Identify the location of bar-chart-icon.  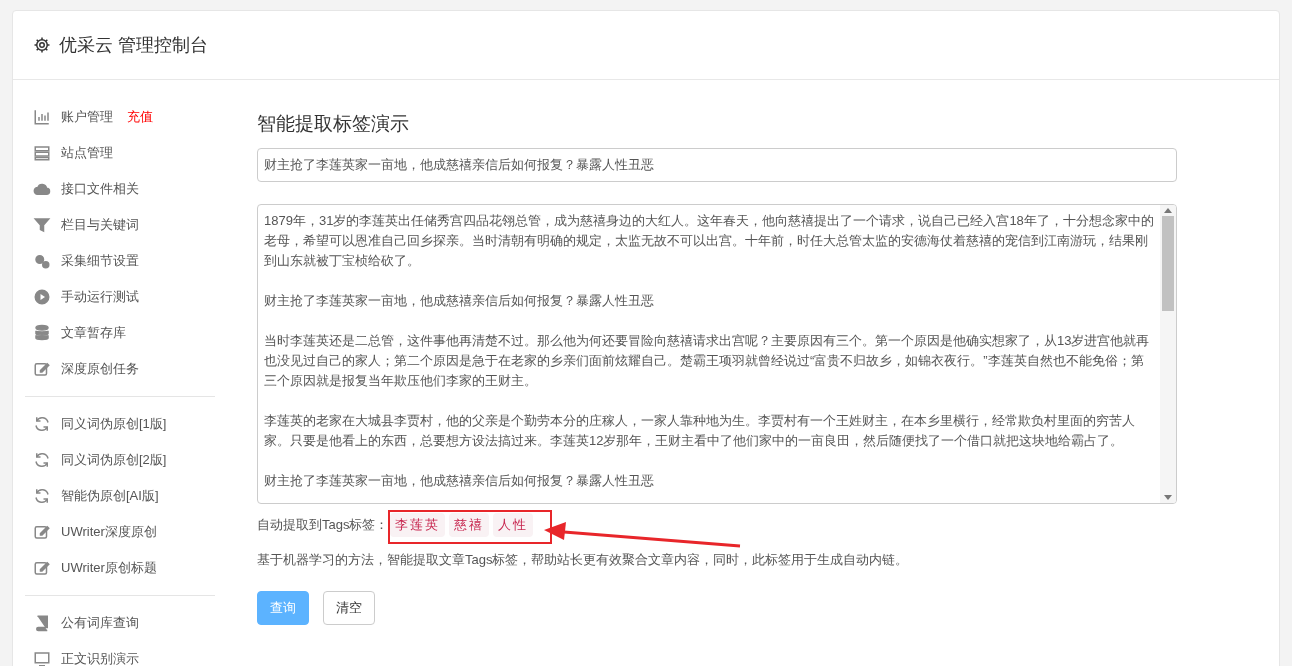
(42, 117).